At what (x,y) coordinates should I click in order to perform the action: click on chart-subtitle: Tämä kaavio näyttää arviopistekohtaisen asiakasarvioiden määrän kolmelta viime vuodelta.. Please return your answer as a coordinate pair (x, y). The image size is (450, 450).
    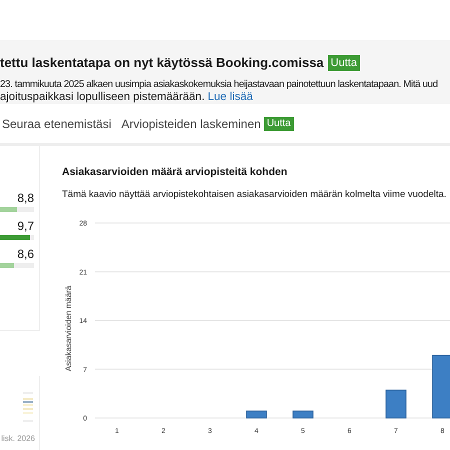
    Looking at the image, I should click on (254, 195).